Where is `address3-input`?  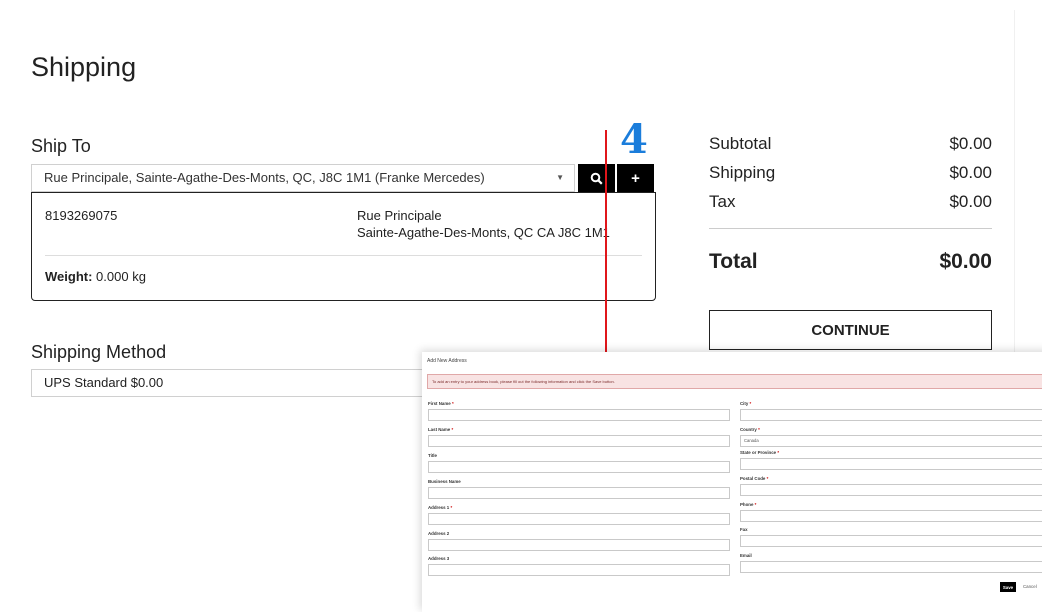 address3-input is located at coordinates (579, 570).